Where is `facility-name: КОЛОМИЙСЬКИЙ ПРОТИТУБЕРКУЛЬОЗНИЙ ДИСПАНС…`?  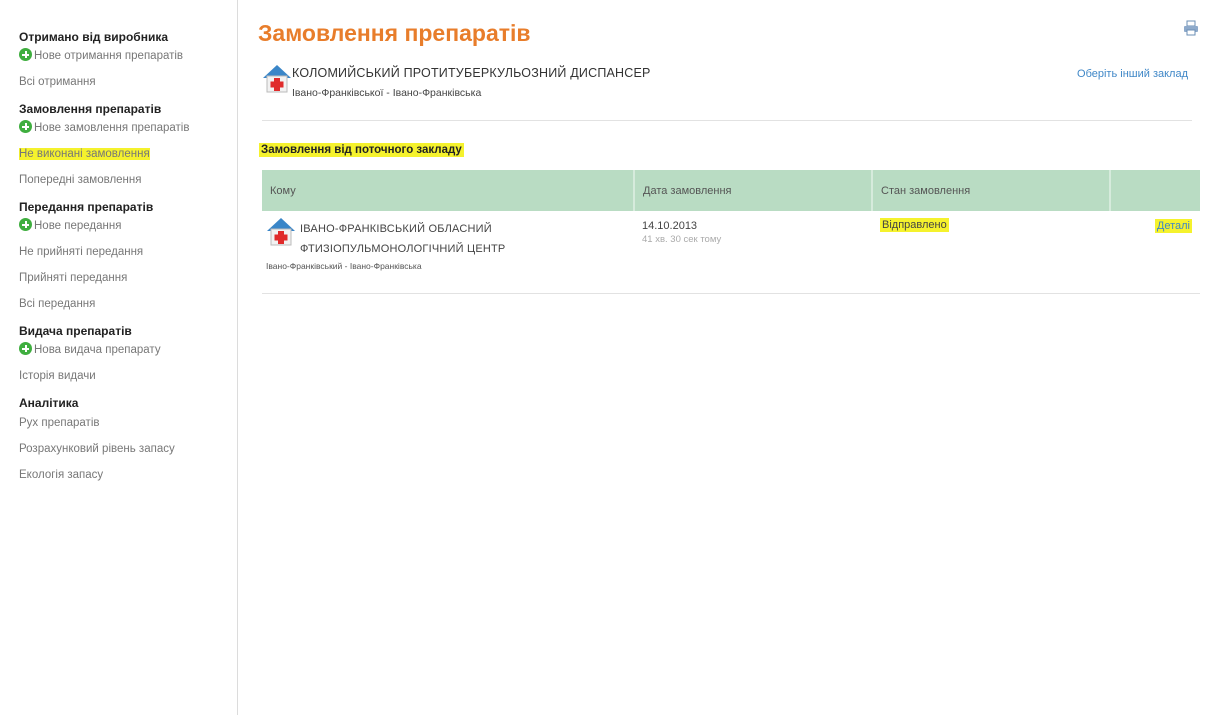
facility-name: КОЛОМИЙСЬКИЙ ПРОТИТУБЕРКУЛЬОЗНИЙ ДИСПАНС… is located at coordinates (471, 73).